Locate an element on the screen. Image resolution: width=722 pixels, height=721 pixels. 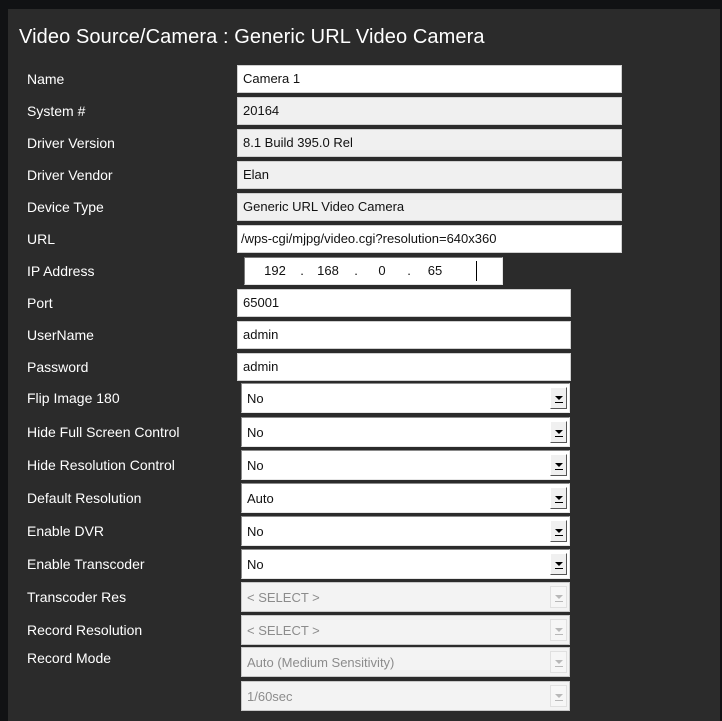
system-number-field: 20164 is located at coordinates (429, 111).